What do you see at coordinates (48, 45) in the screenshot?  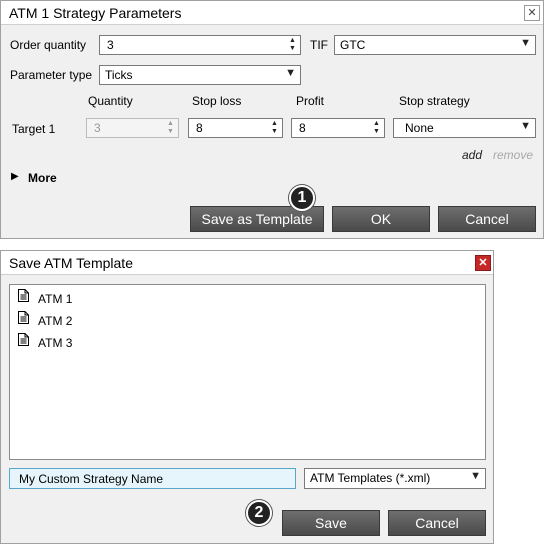 I see `order-quantity-label: Order quantity` at bounding box center [48, 45].